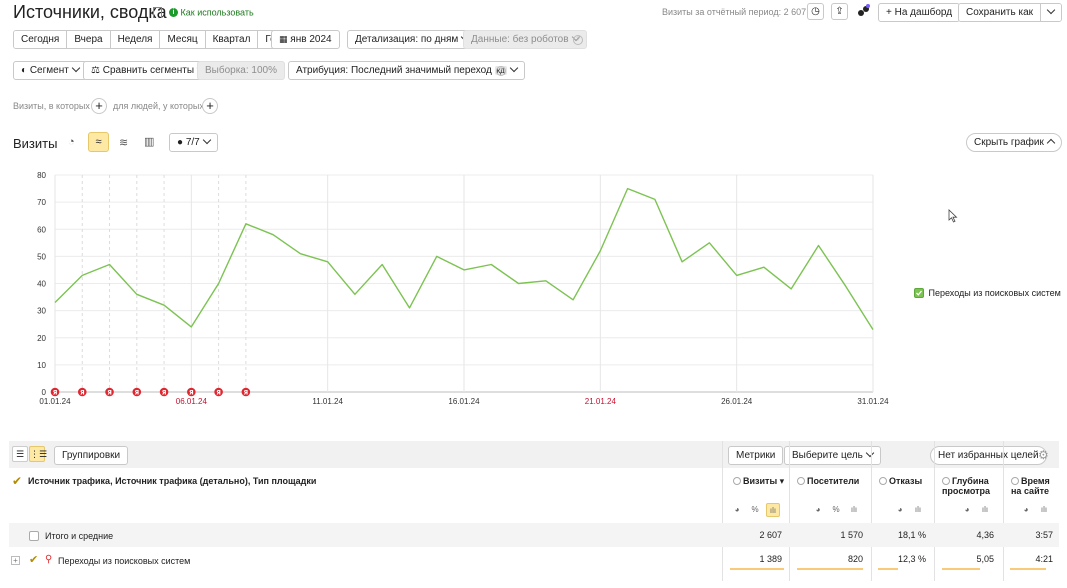  Describe the element at coordinates (758, 481) in the screenshot. I see `column-visits: Визиты ▾` at that location.